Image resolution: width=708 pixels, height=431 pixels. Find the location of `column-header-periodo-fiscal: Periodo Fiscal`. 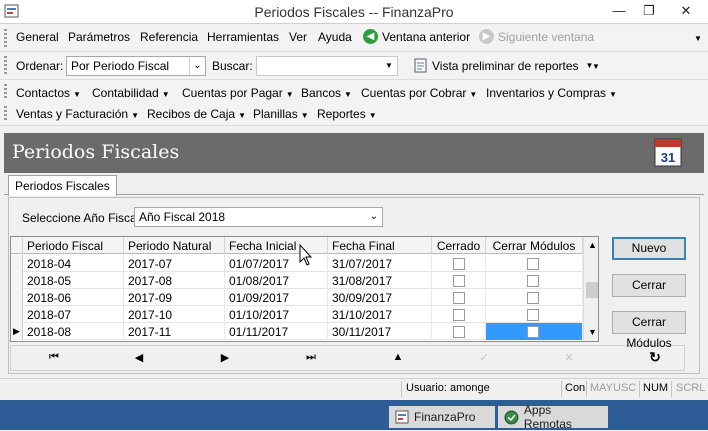

column-header-periodo-fiscal: Periodo Fiscal is located at coordinates (73, 245).